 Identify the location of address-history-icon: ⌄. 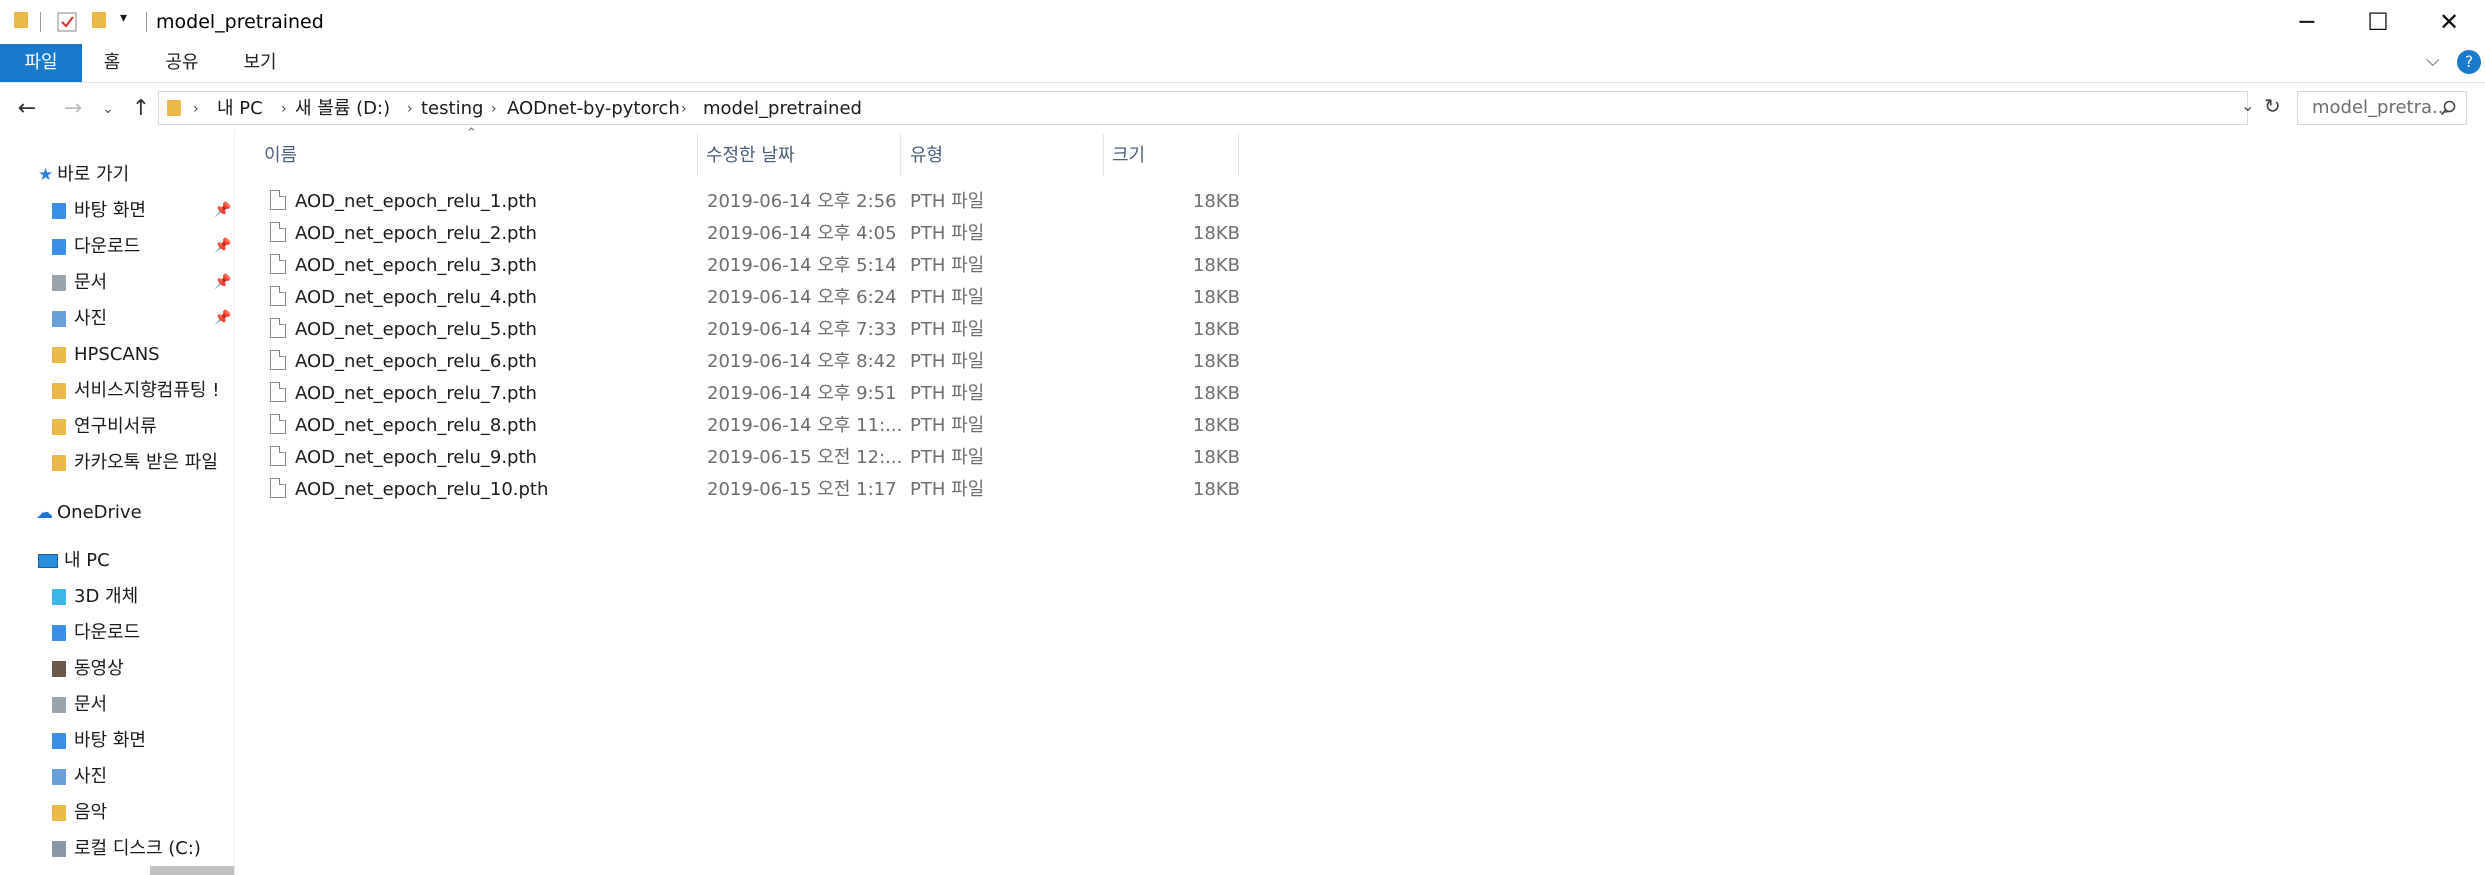
(2247, 105).